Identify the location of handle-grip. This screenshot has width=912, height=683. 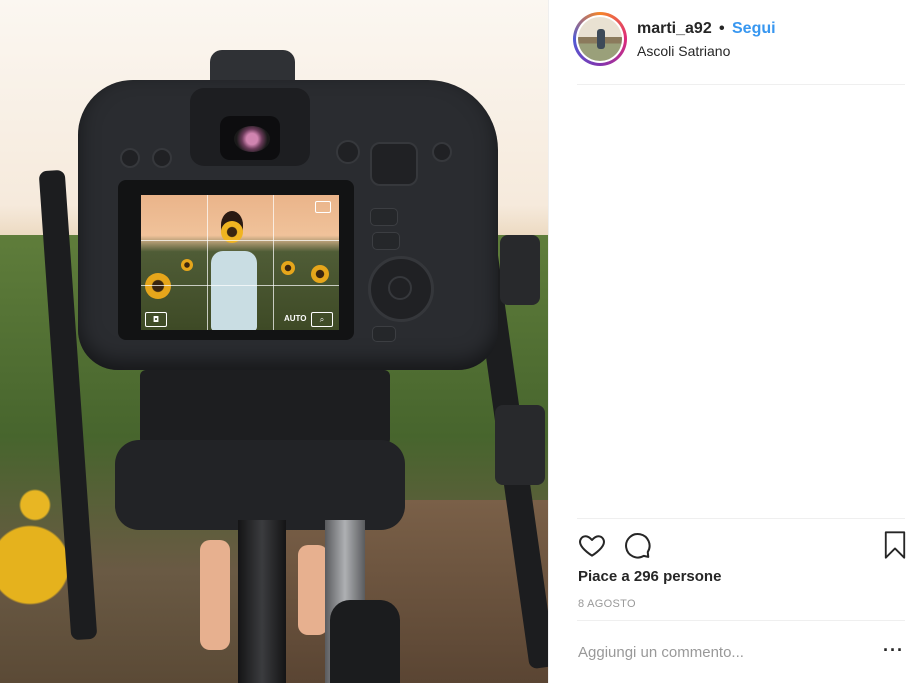
(365, 641).